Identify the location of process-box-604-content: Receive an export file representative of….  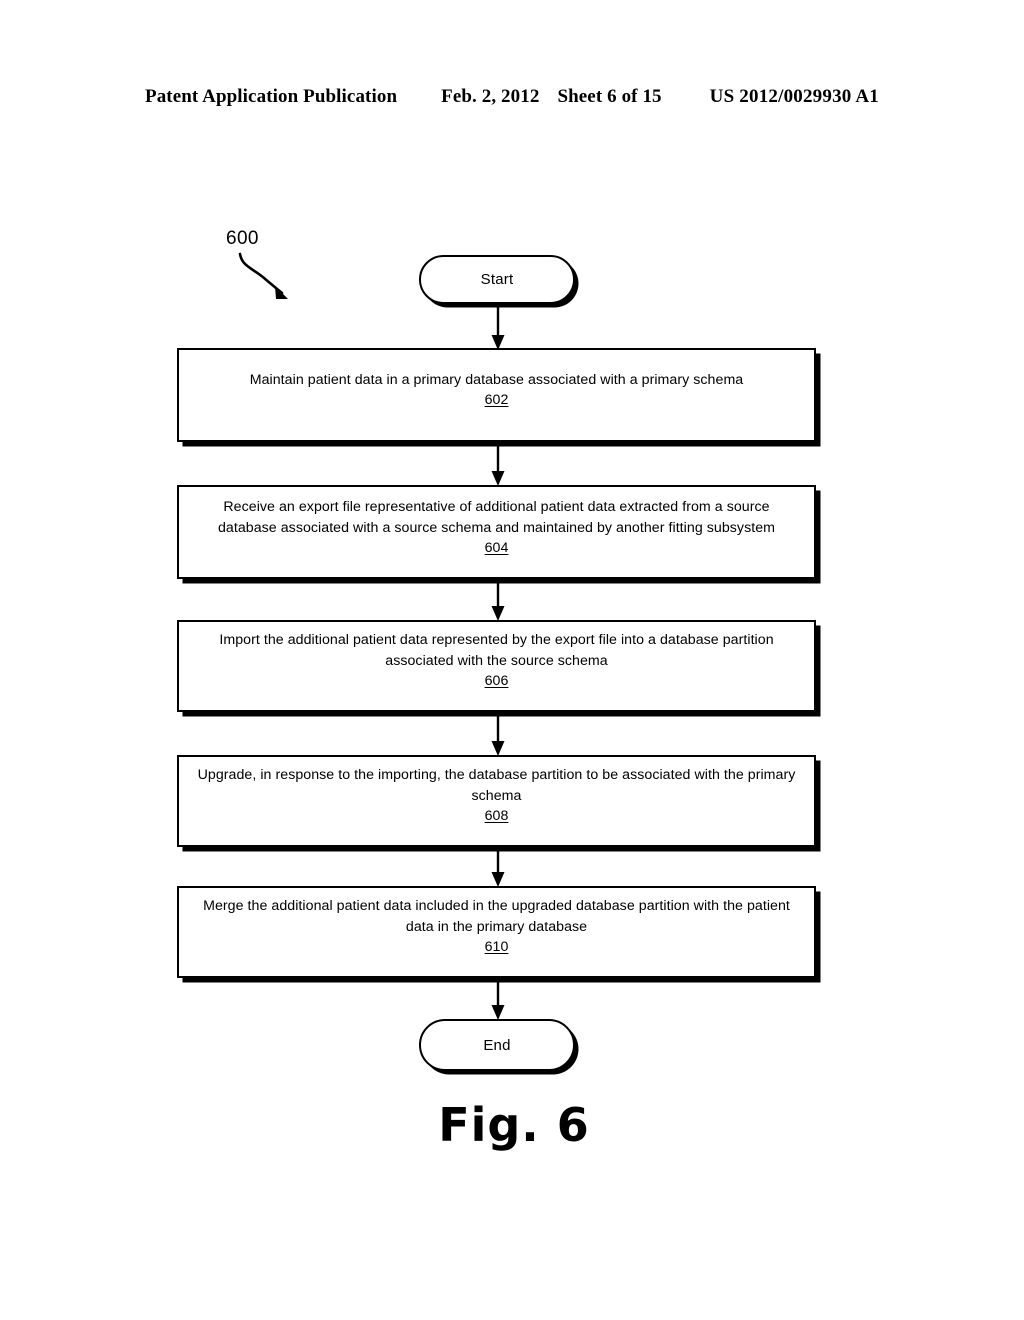
(496, 528).